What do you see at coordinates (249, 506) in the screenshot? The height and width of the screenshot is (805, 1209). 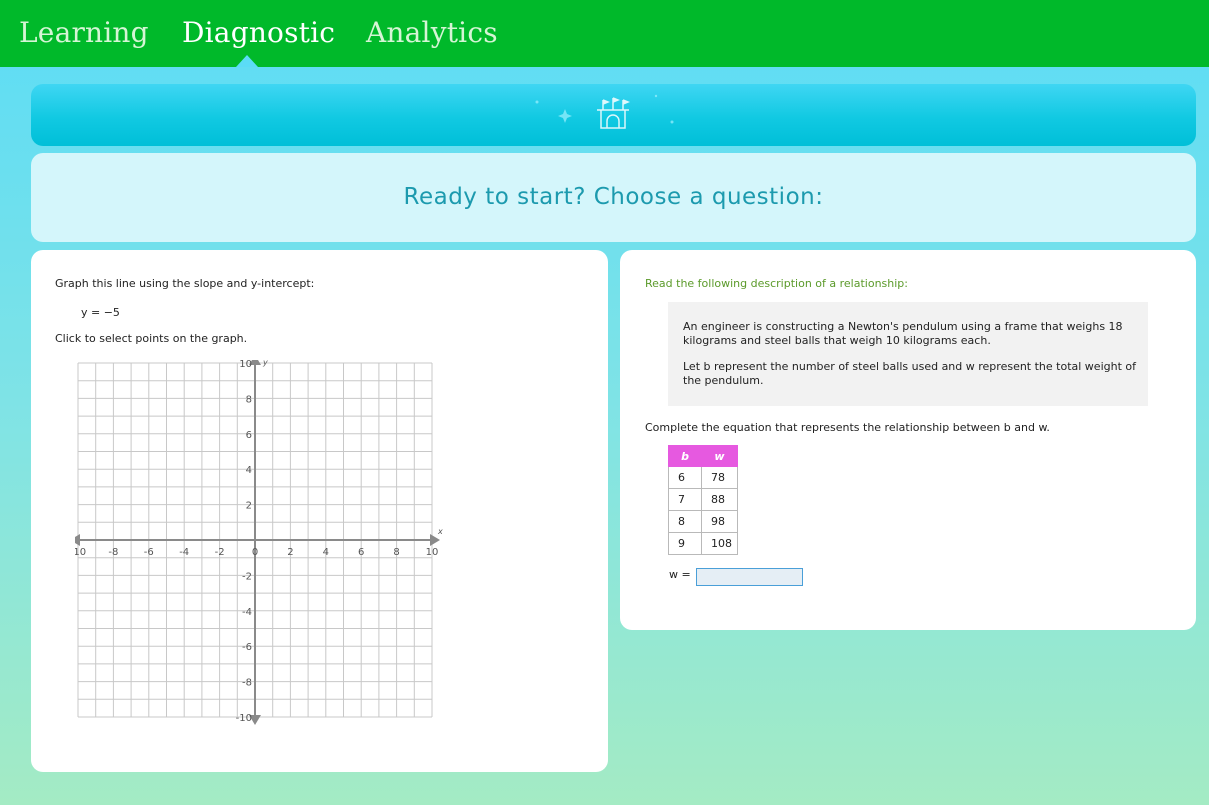 I see `y-tick-label: 2` at bounding box center [249, 506].